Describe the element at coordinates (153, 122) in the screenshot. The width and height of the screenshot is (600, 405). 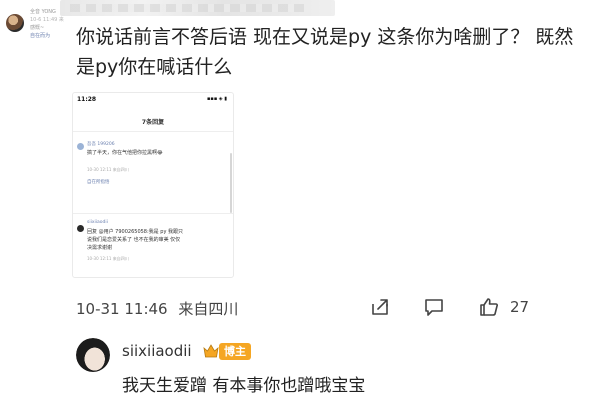
I see `screenshot-title: 7条回复` at that location.